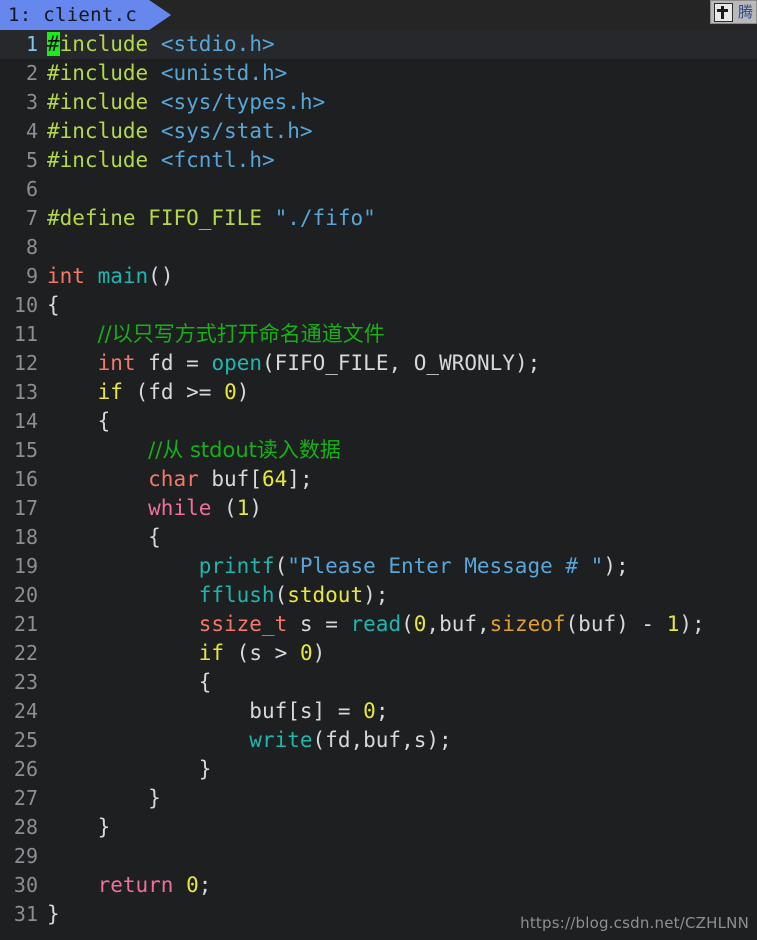 This screenshot has height=940, width=757. Describe the element at coordinates (125, 885) in the screenshot. I see `line-content: return 0;` at that location.